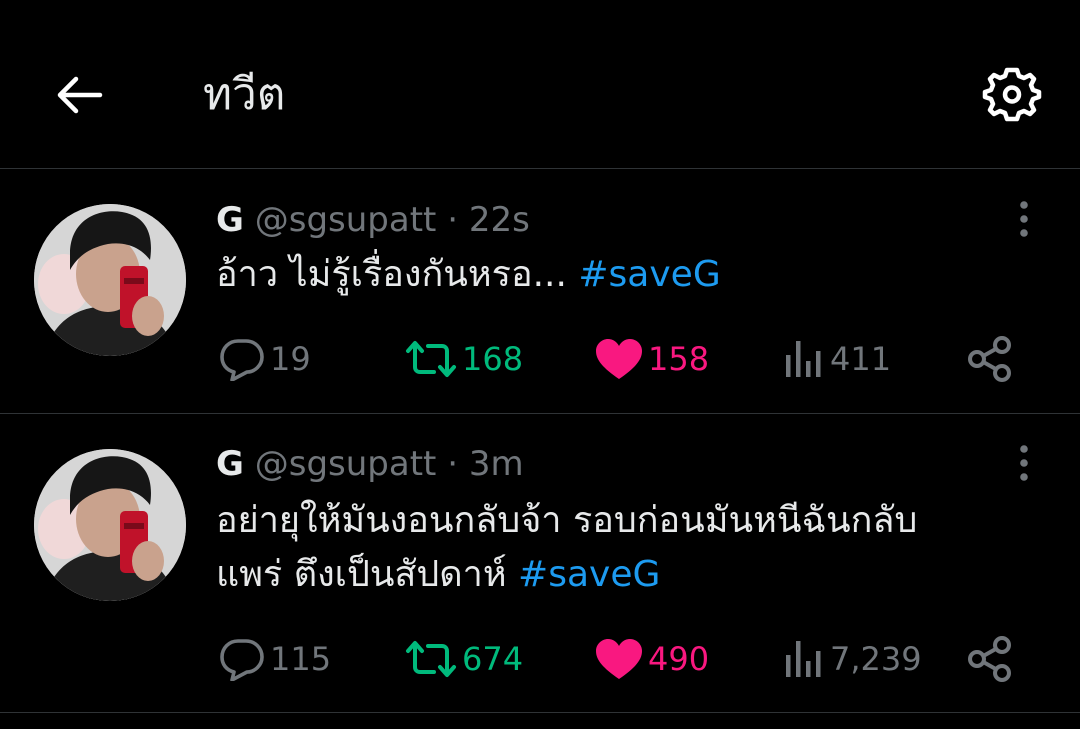  I want to click on tweet-text: อ้าว ไม่รู้เรื่องกันหรอ... #saveG, so click(626, 275).